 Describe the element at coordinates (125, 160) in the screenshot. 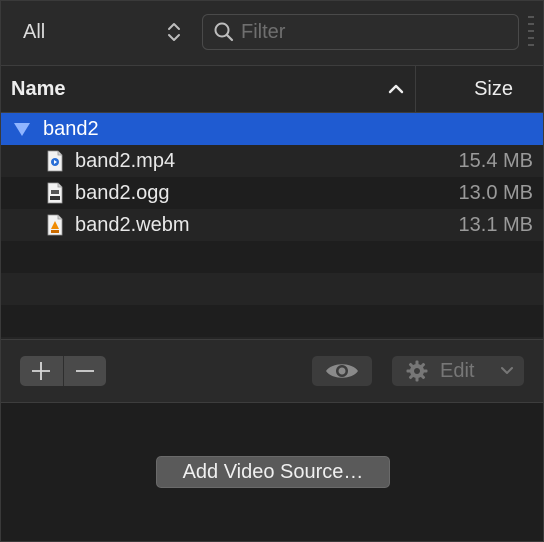

I see `file-name: band2.mp4` at that location.